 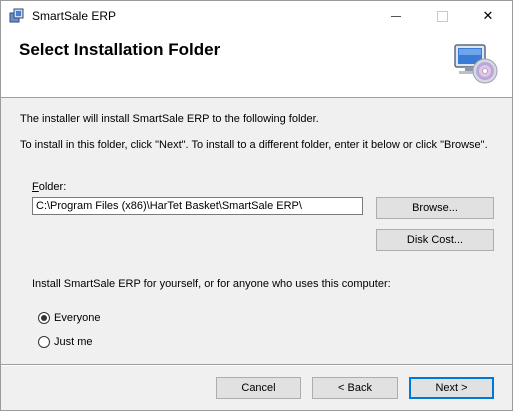 I want to click on close-icon: ✕, so click(x=488, y=15).